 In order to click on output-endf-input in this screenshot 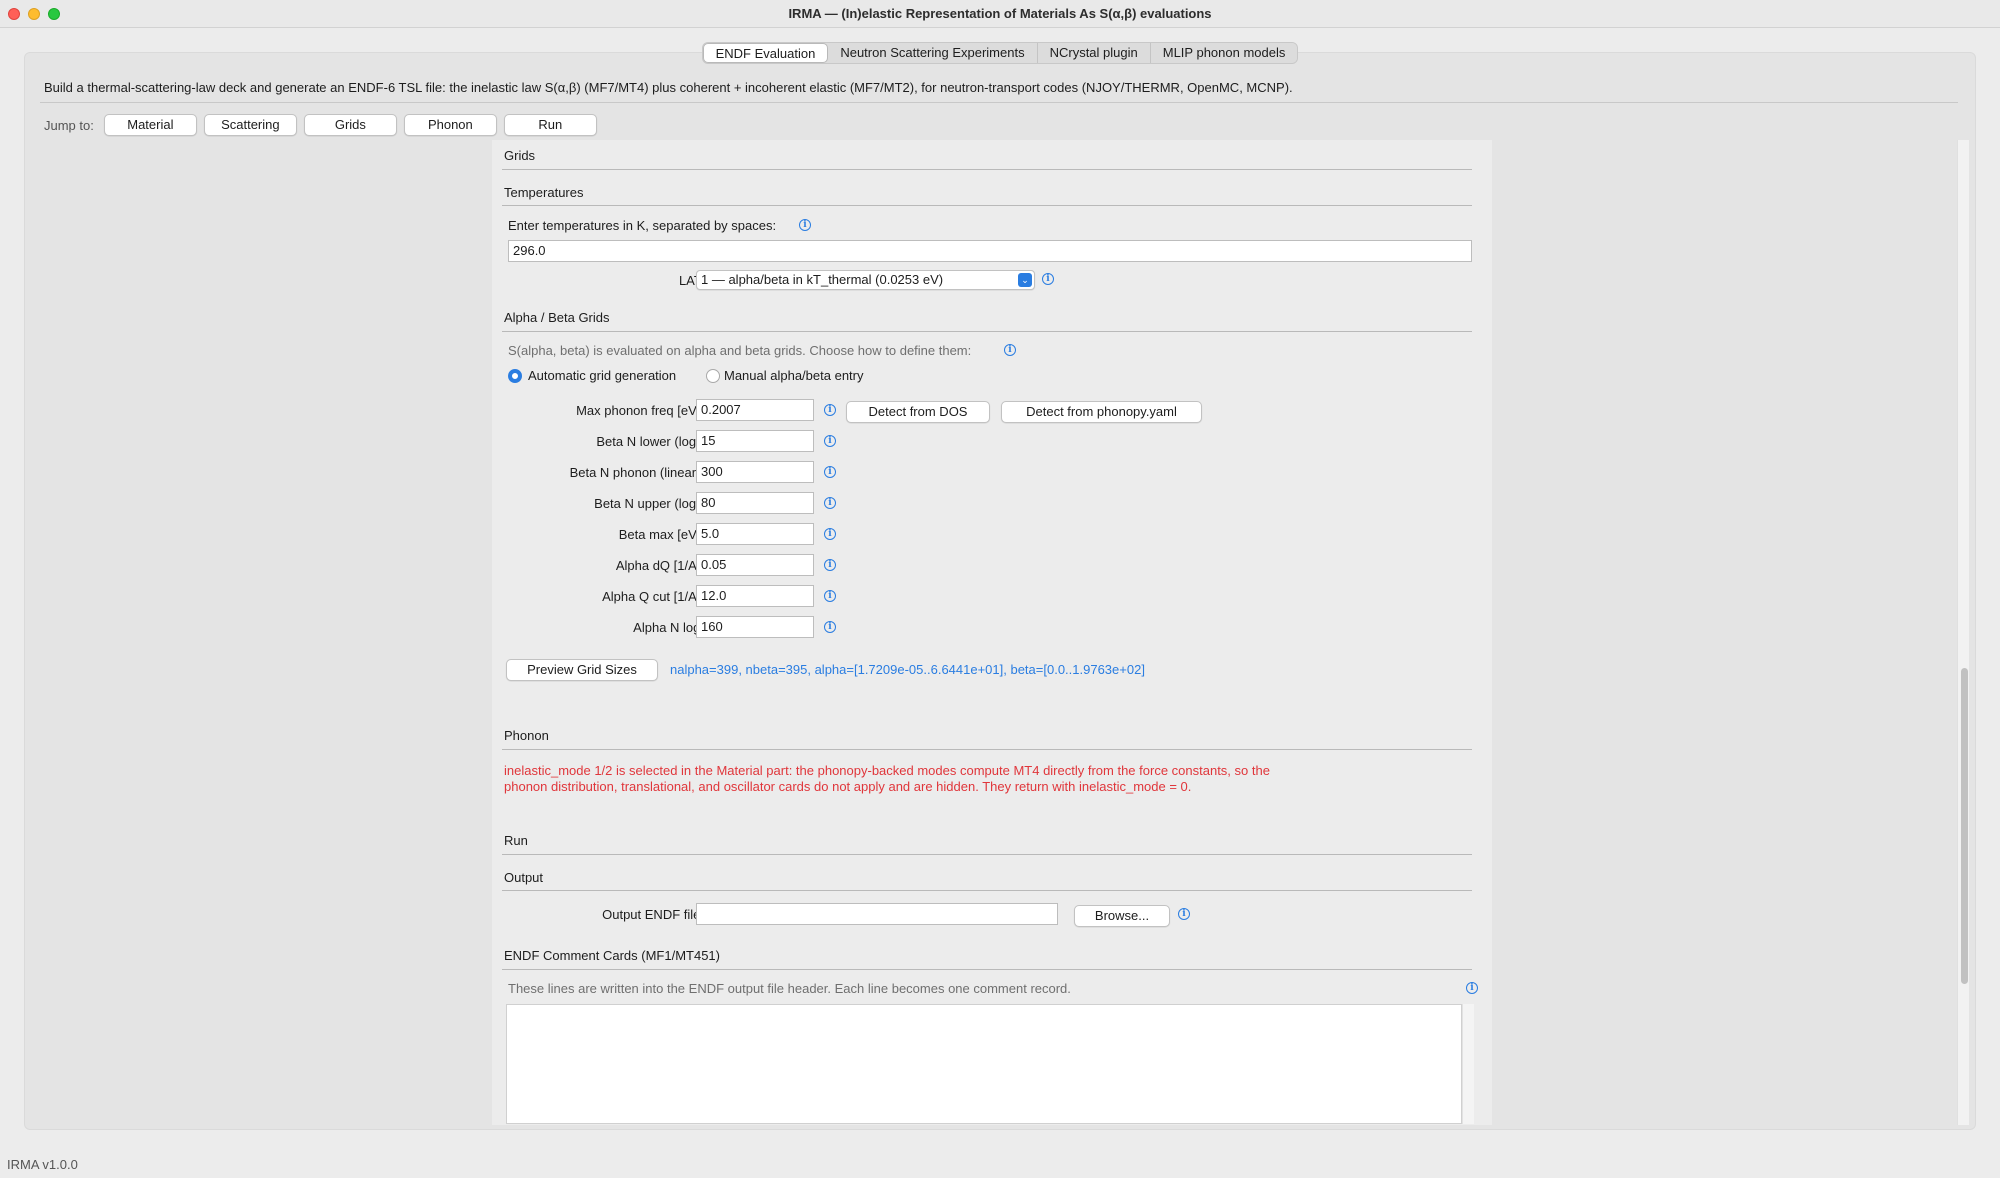, I will do `click(877, 914)`.